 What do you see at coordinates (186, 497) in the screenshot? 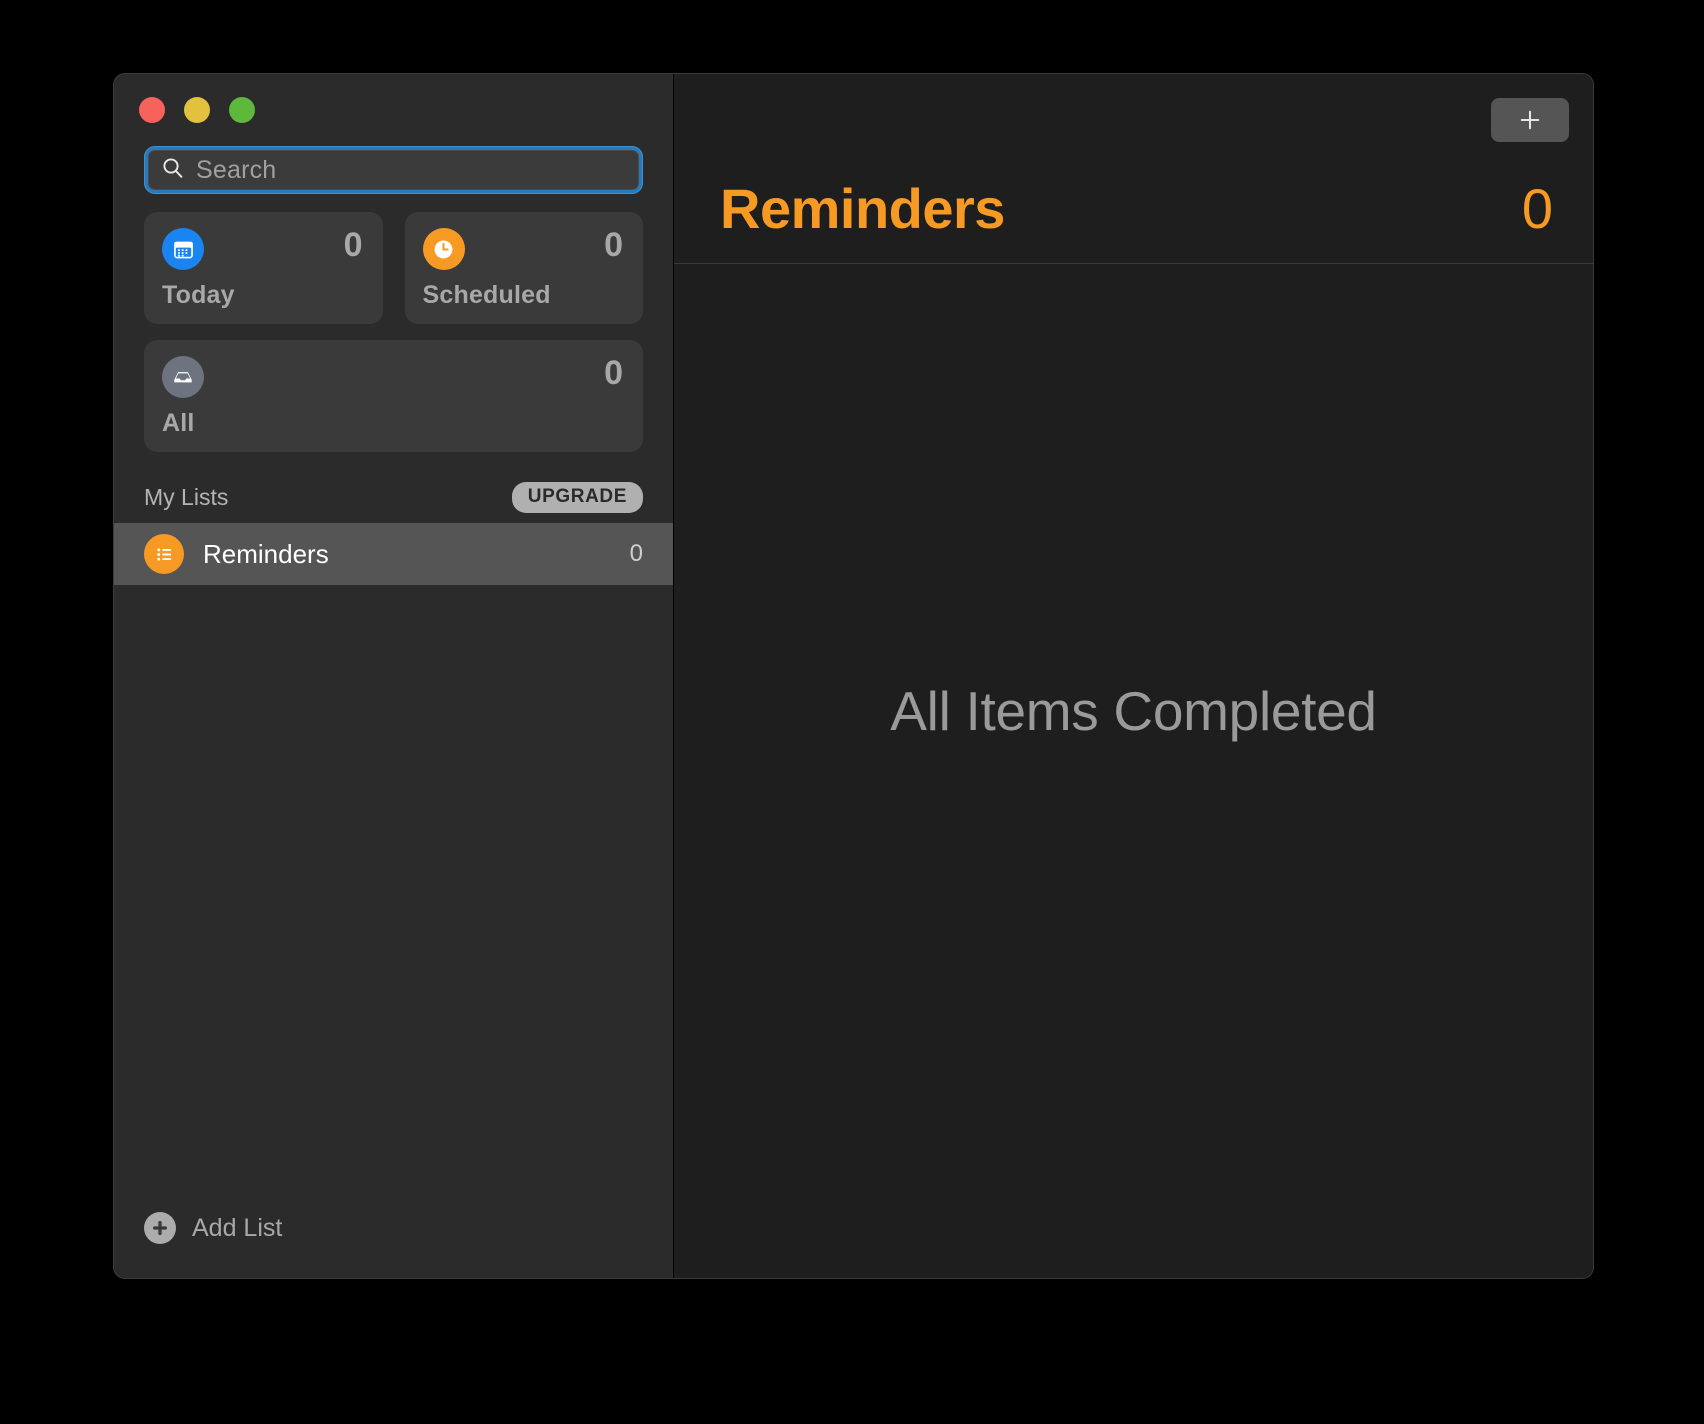
I see `my-lists-label: My Lists` at bounding box center [186, 497].